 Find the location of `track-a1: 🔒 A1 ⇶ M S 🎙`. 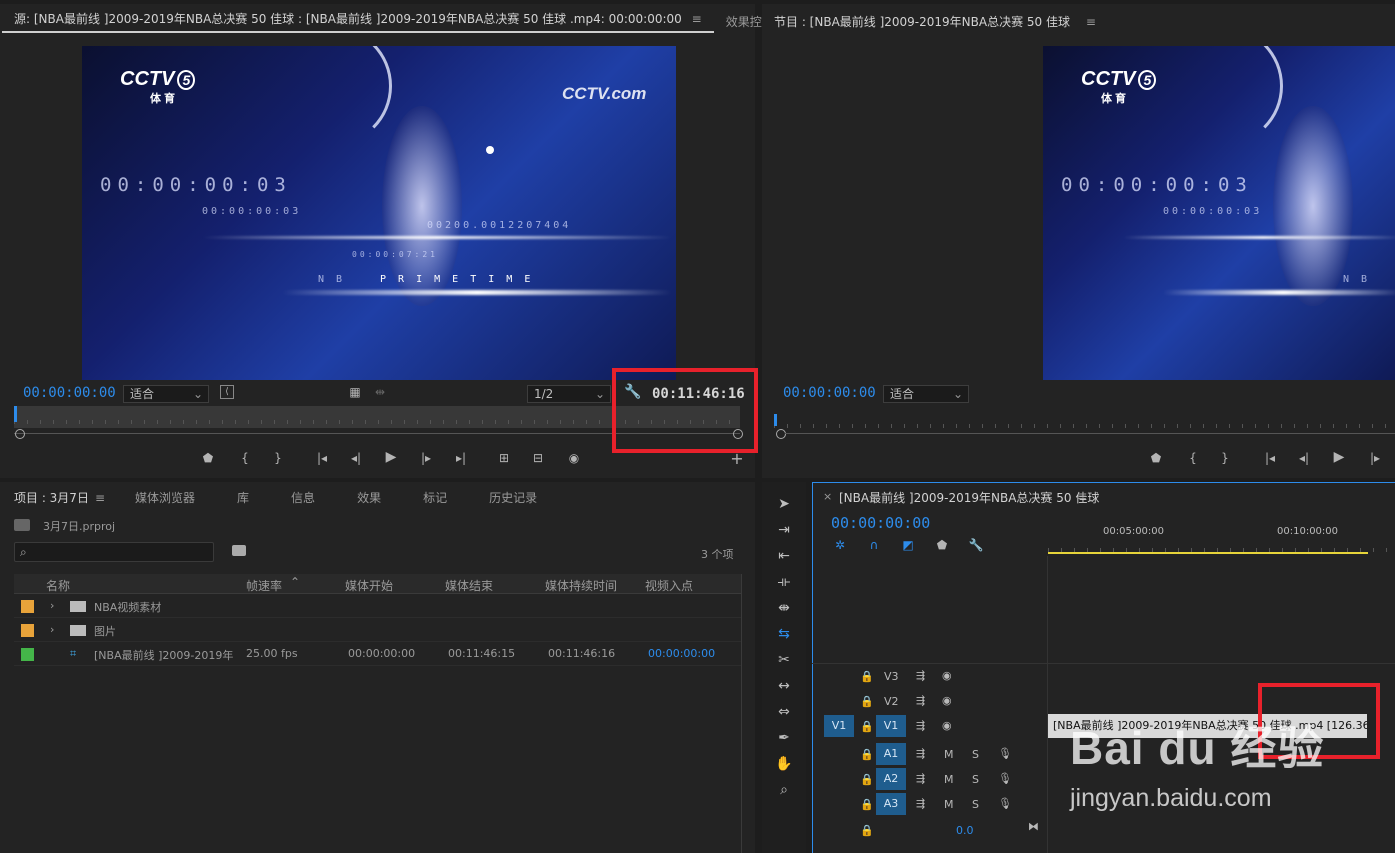

track-a1: 🔒 A1 ⇶ M S 🎙 is located at coordinates (930, 754).